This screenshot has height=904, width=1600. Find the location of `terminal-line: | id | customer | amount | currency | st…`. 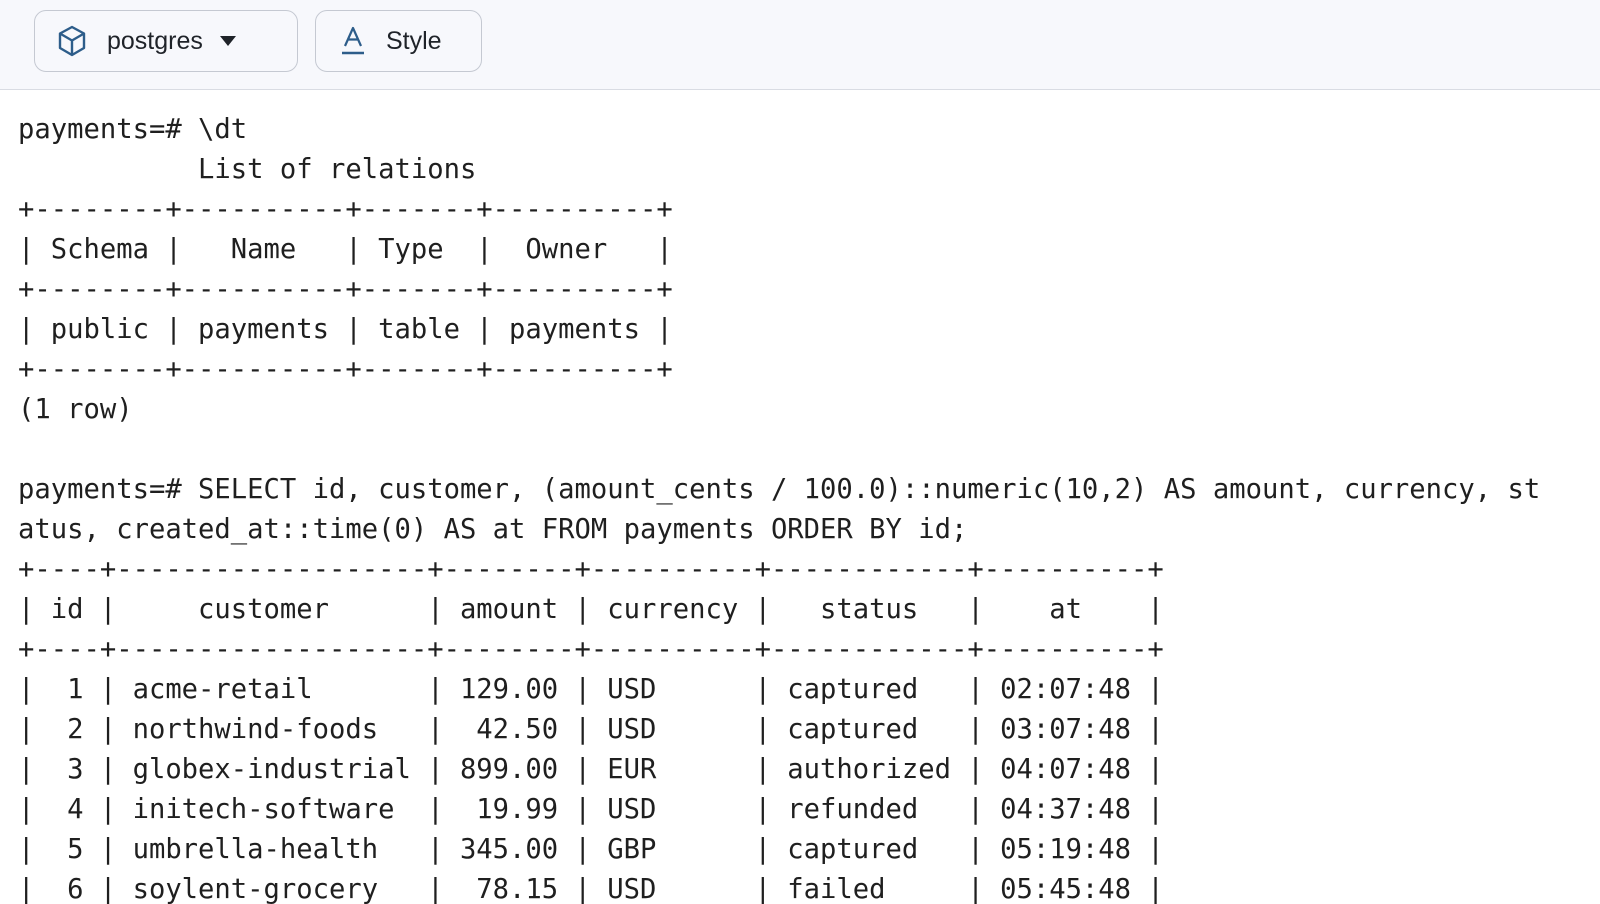

terminal-line: | id | customer | amount | currency | st… is located at coordinates (591, 609).